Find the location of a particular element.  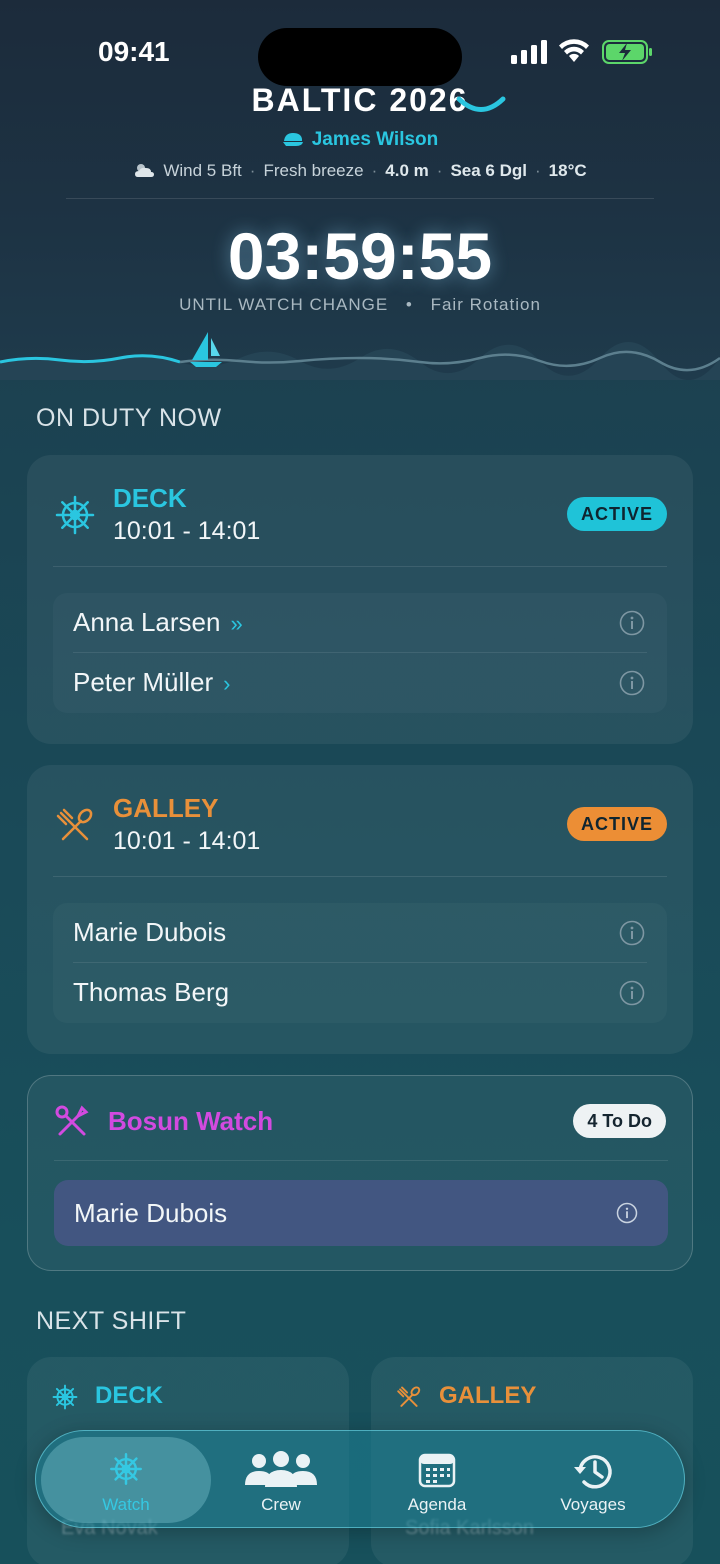

tab-agenda-label: Agenda is located at coordinates (437, 1504).